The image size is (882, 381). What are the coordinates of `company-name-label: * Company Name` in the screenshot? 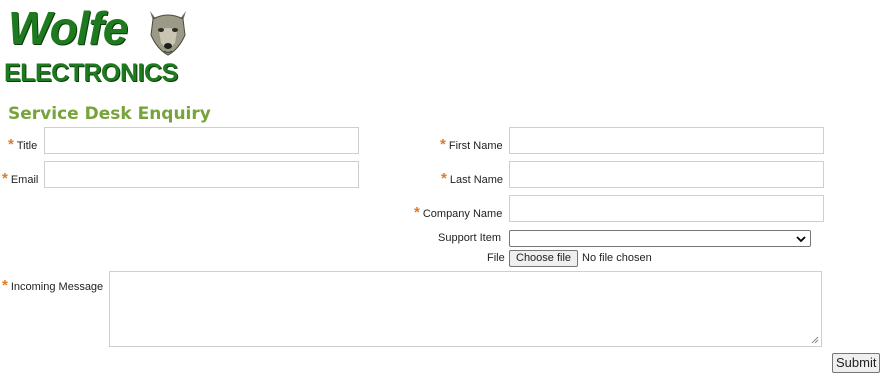 It's located at (458, 212).